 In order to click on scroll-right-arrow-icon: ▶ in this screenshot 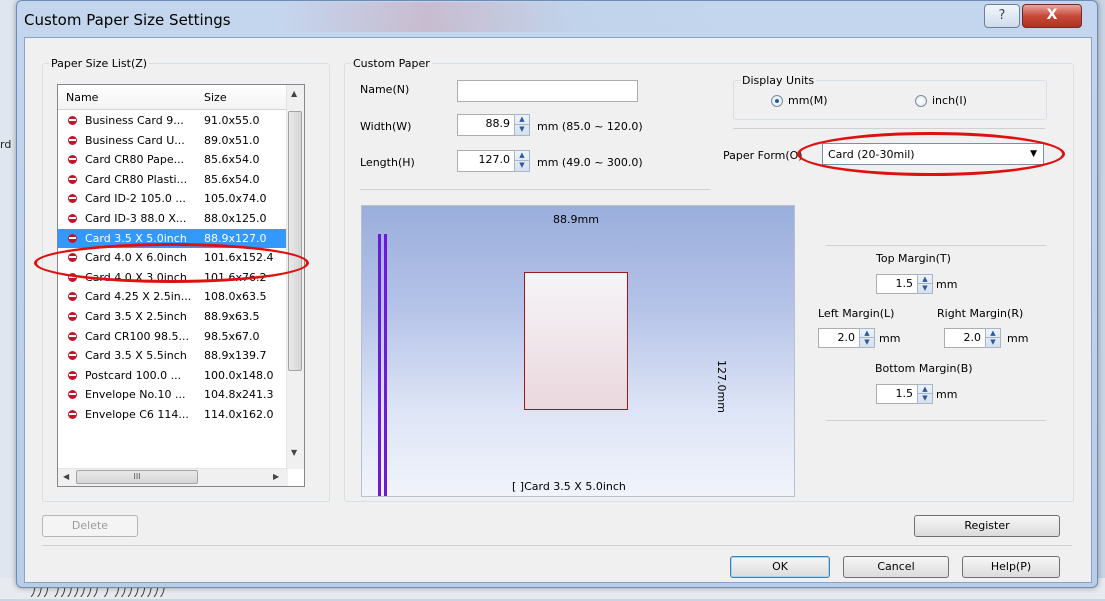, I will do `click(276, 476)`.